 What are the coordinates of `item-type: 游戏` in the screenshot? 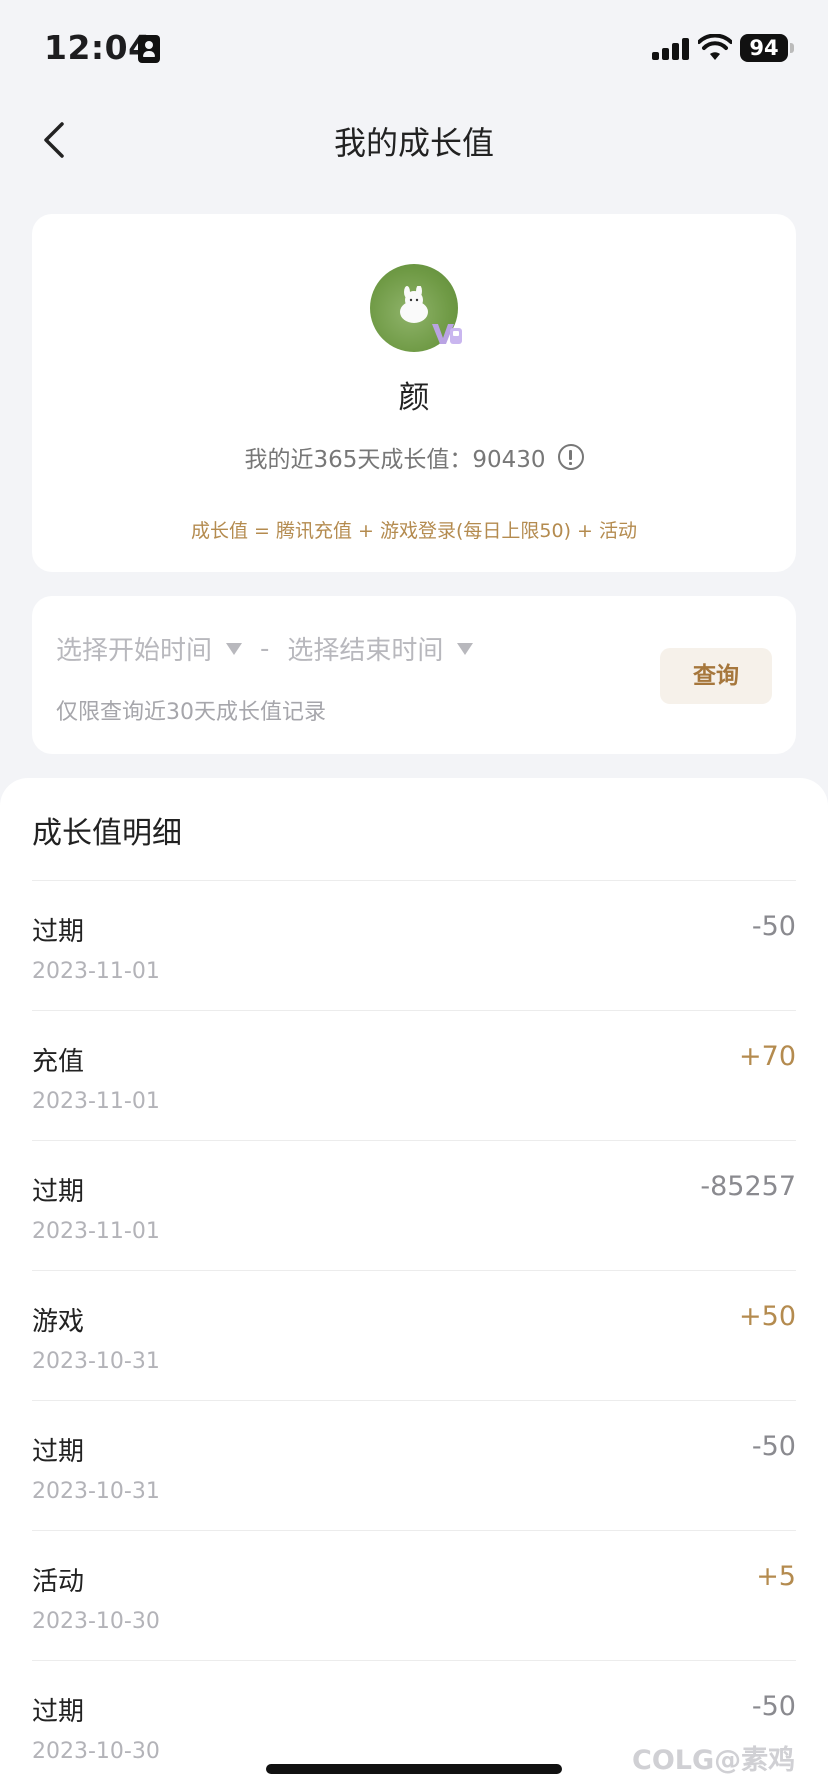 It's located at (58, 1322).